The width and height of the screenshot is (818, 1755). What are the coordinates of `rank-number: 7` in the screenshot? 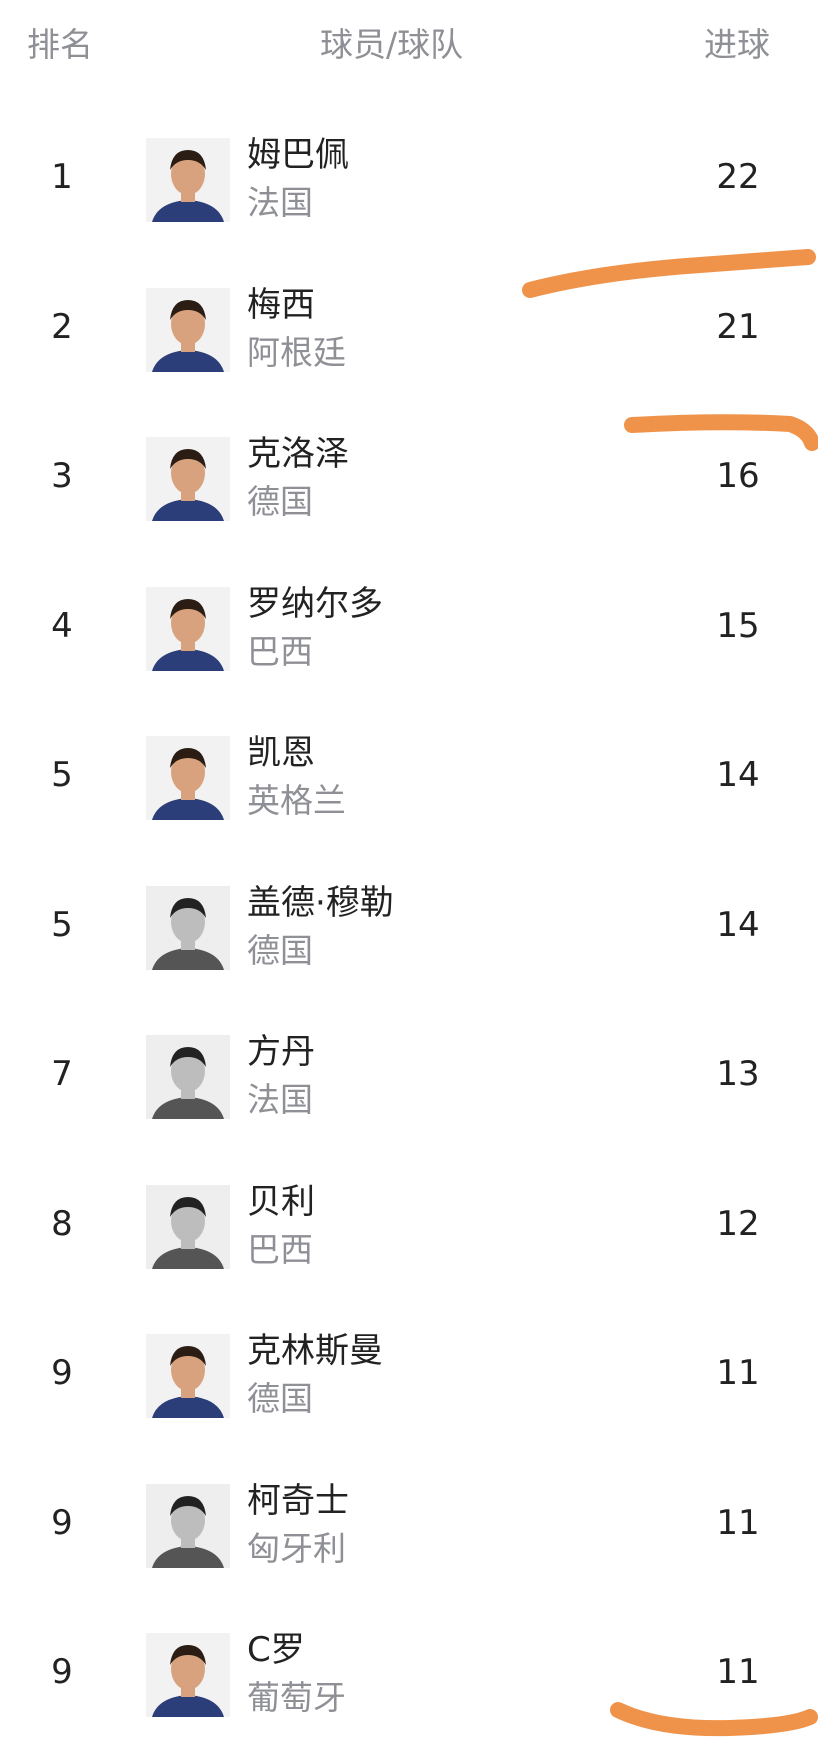 It's located at (62, 1074).